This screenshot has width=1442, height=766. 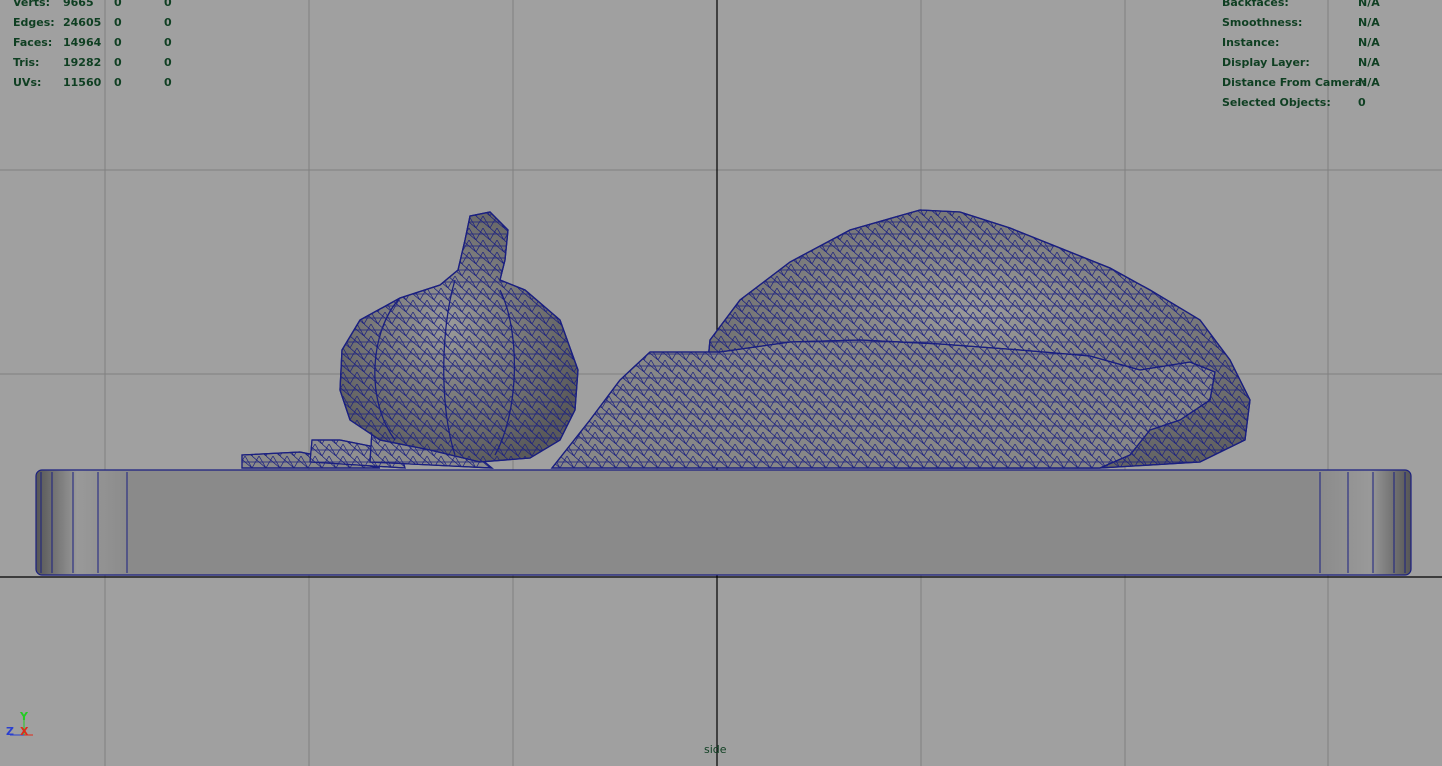 I want to click on object-info-value: 0, so click(x=1362, y=102).